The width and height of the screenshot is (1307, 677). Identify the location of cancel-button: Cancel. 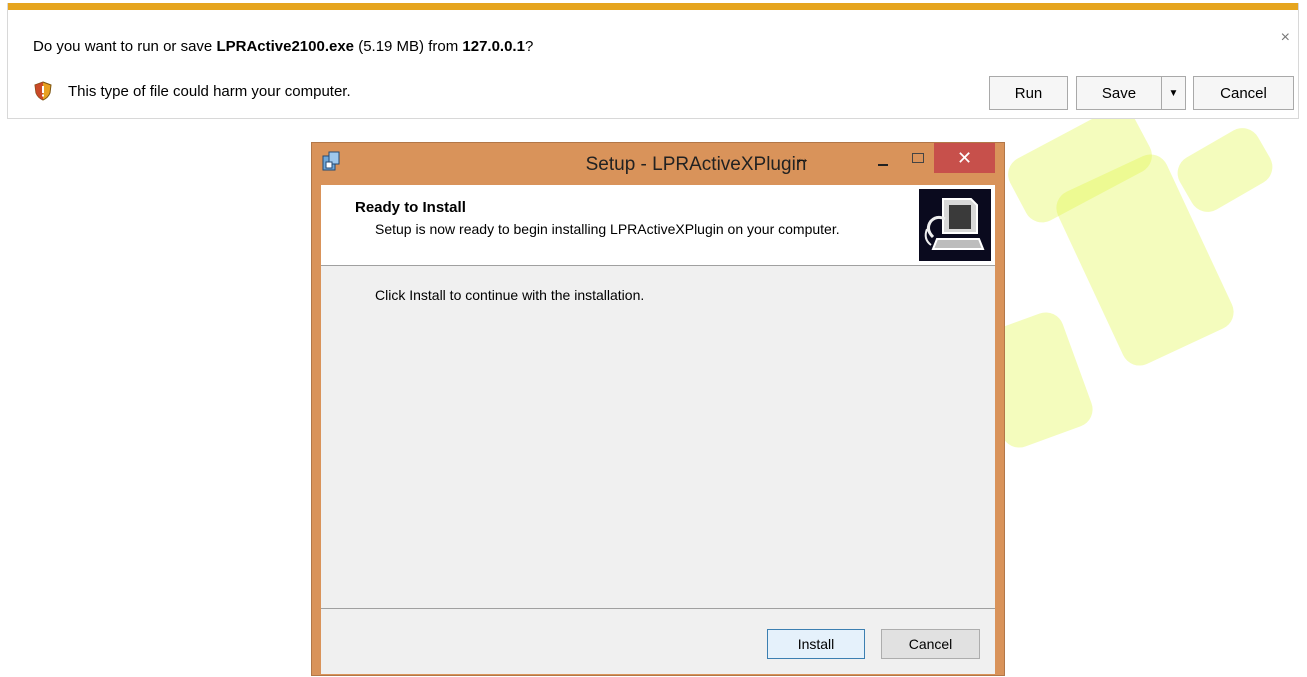
(930, 644).